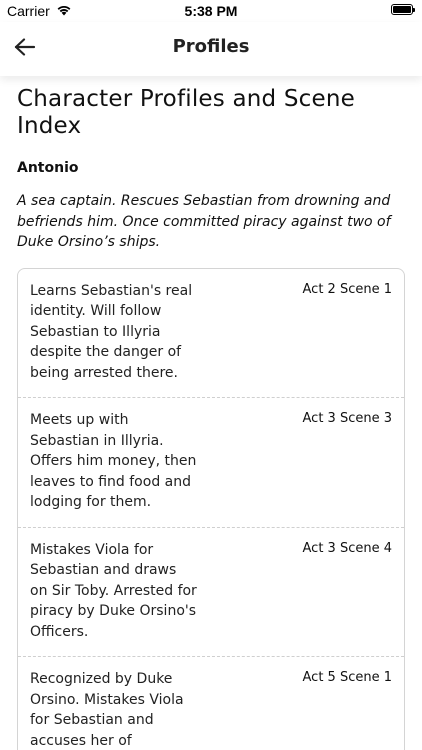 This screenshot has height=750, width=422. I want to click on scene-reference: Act 3 Scene 4, so click(347, 548).